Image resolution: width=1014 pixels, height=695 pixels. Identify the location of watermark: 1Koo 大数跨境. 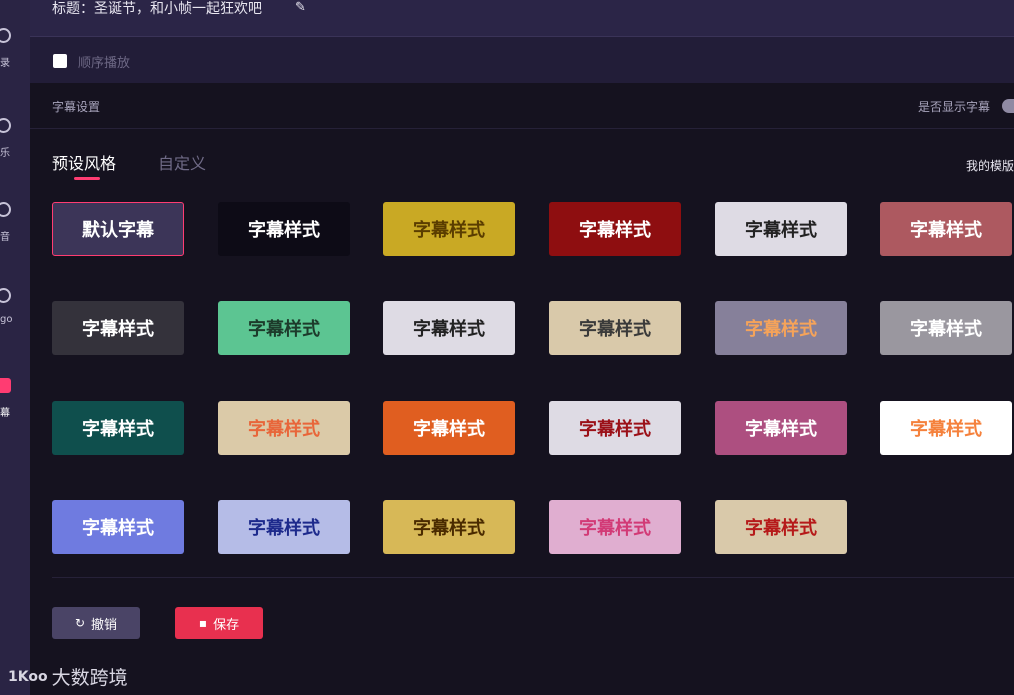
(68, 676).